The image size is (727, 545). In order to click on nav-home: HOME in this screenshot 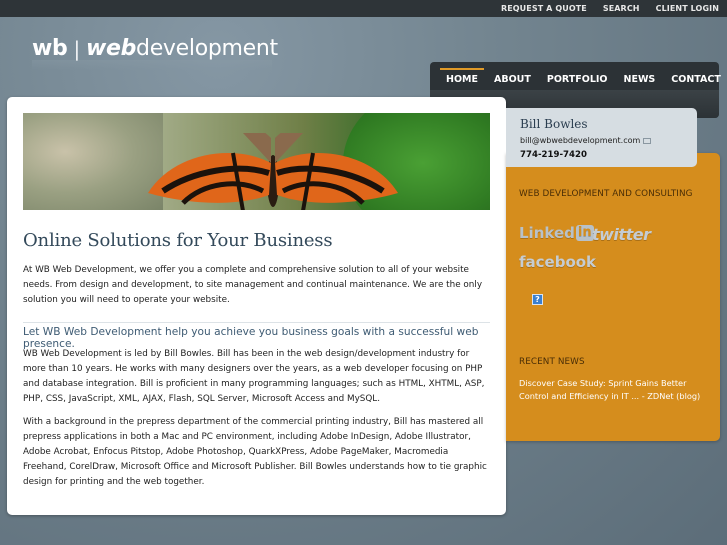, I will do `click(462, 79)`.